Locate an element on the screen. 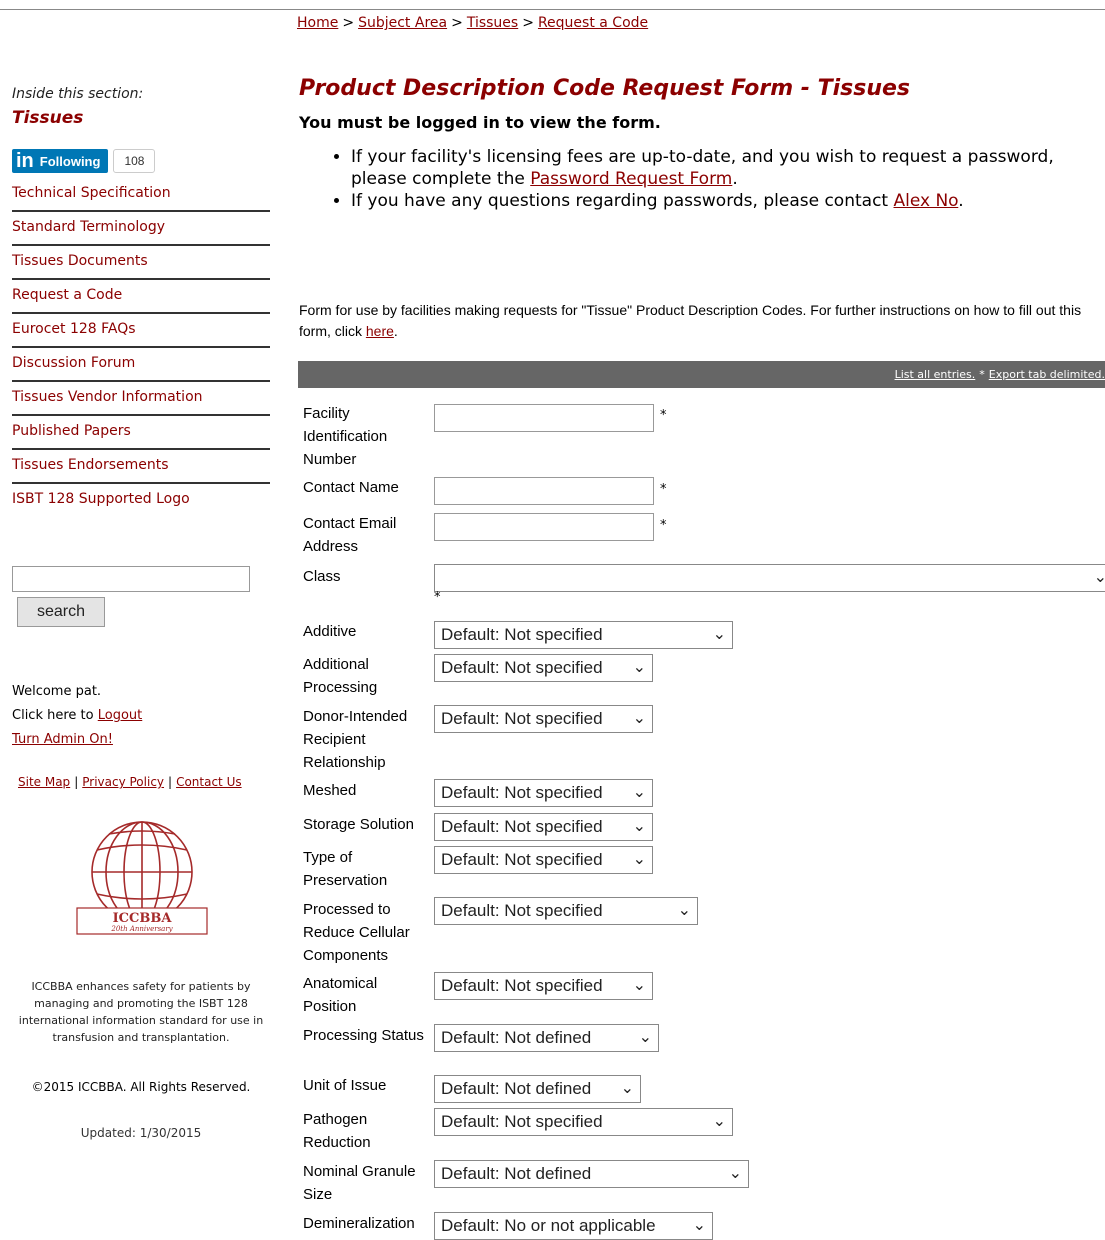 This screenshot has width=1105, height=1240. sidebar-item-standard-terminology: Standard Terminology is located at coordinates (141, 229).